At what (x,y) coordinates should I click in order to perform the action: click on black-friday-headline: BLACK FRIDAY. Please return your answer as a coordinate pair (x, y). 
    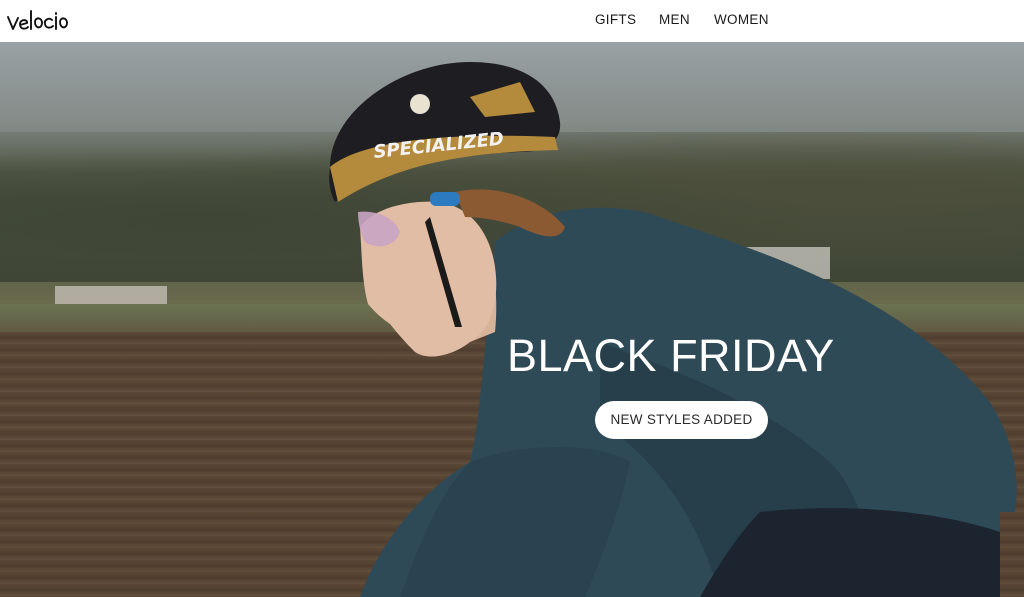
    Looking at the image, I should click on (671, 355).